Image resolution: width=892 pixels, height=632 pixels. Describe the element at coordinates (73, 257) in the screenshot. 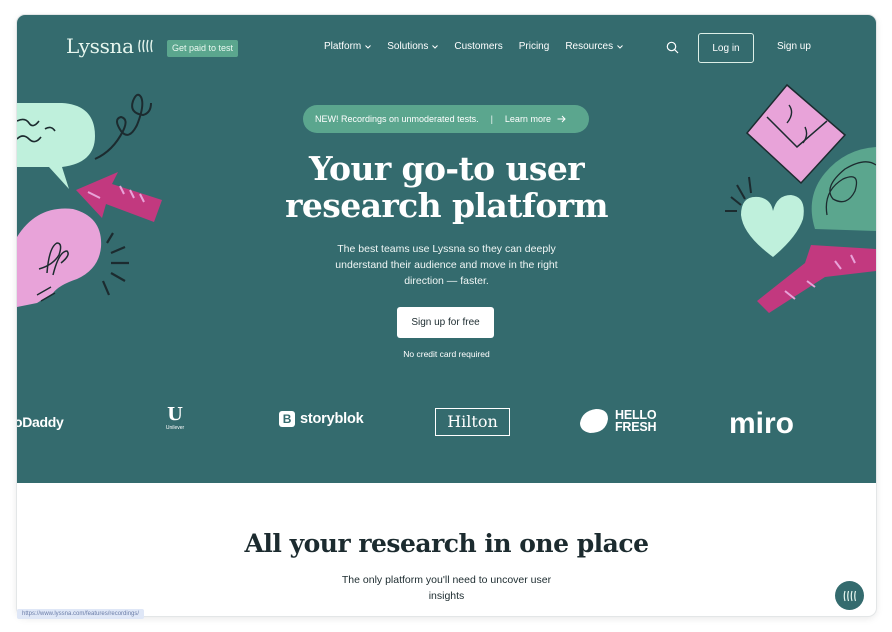

I see `lightbulb-illustration` at that location.